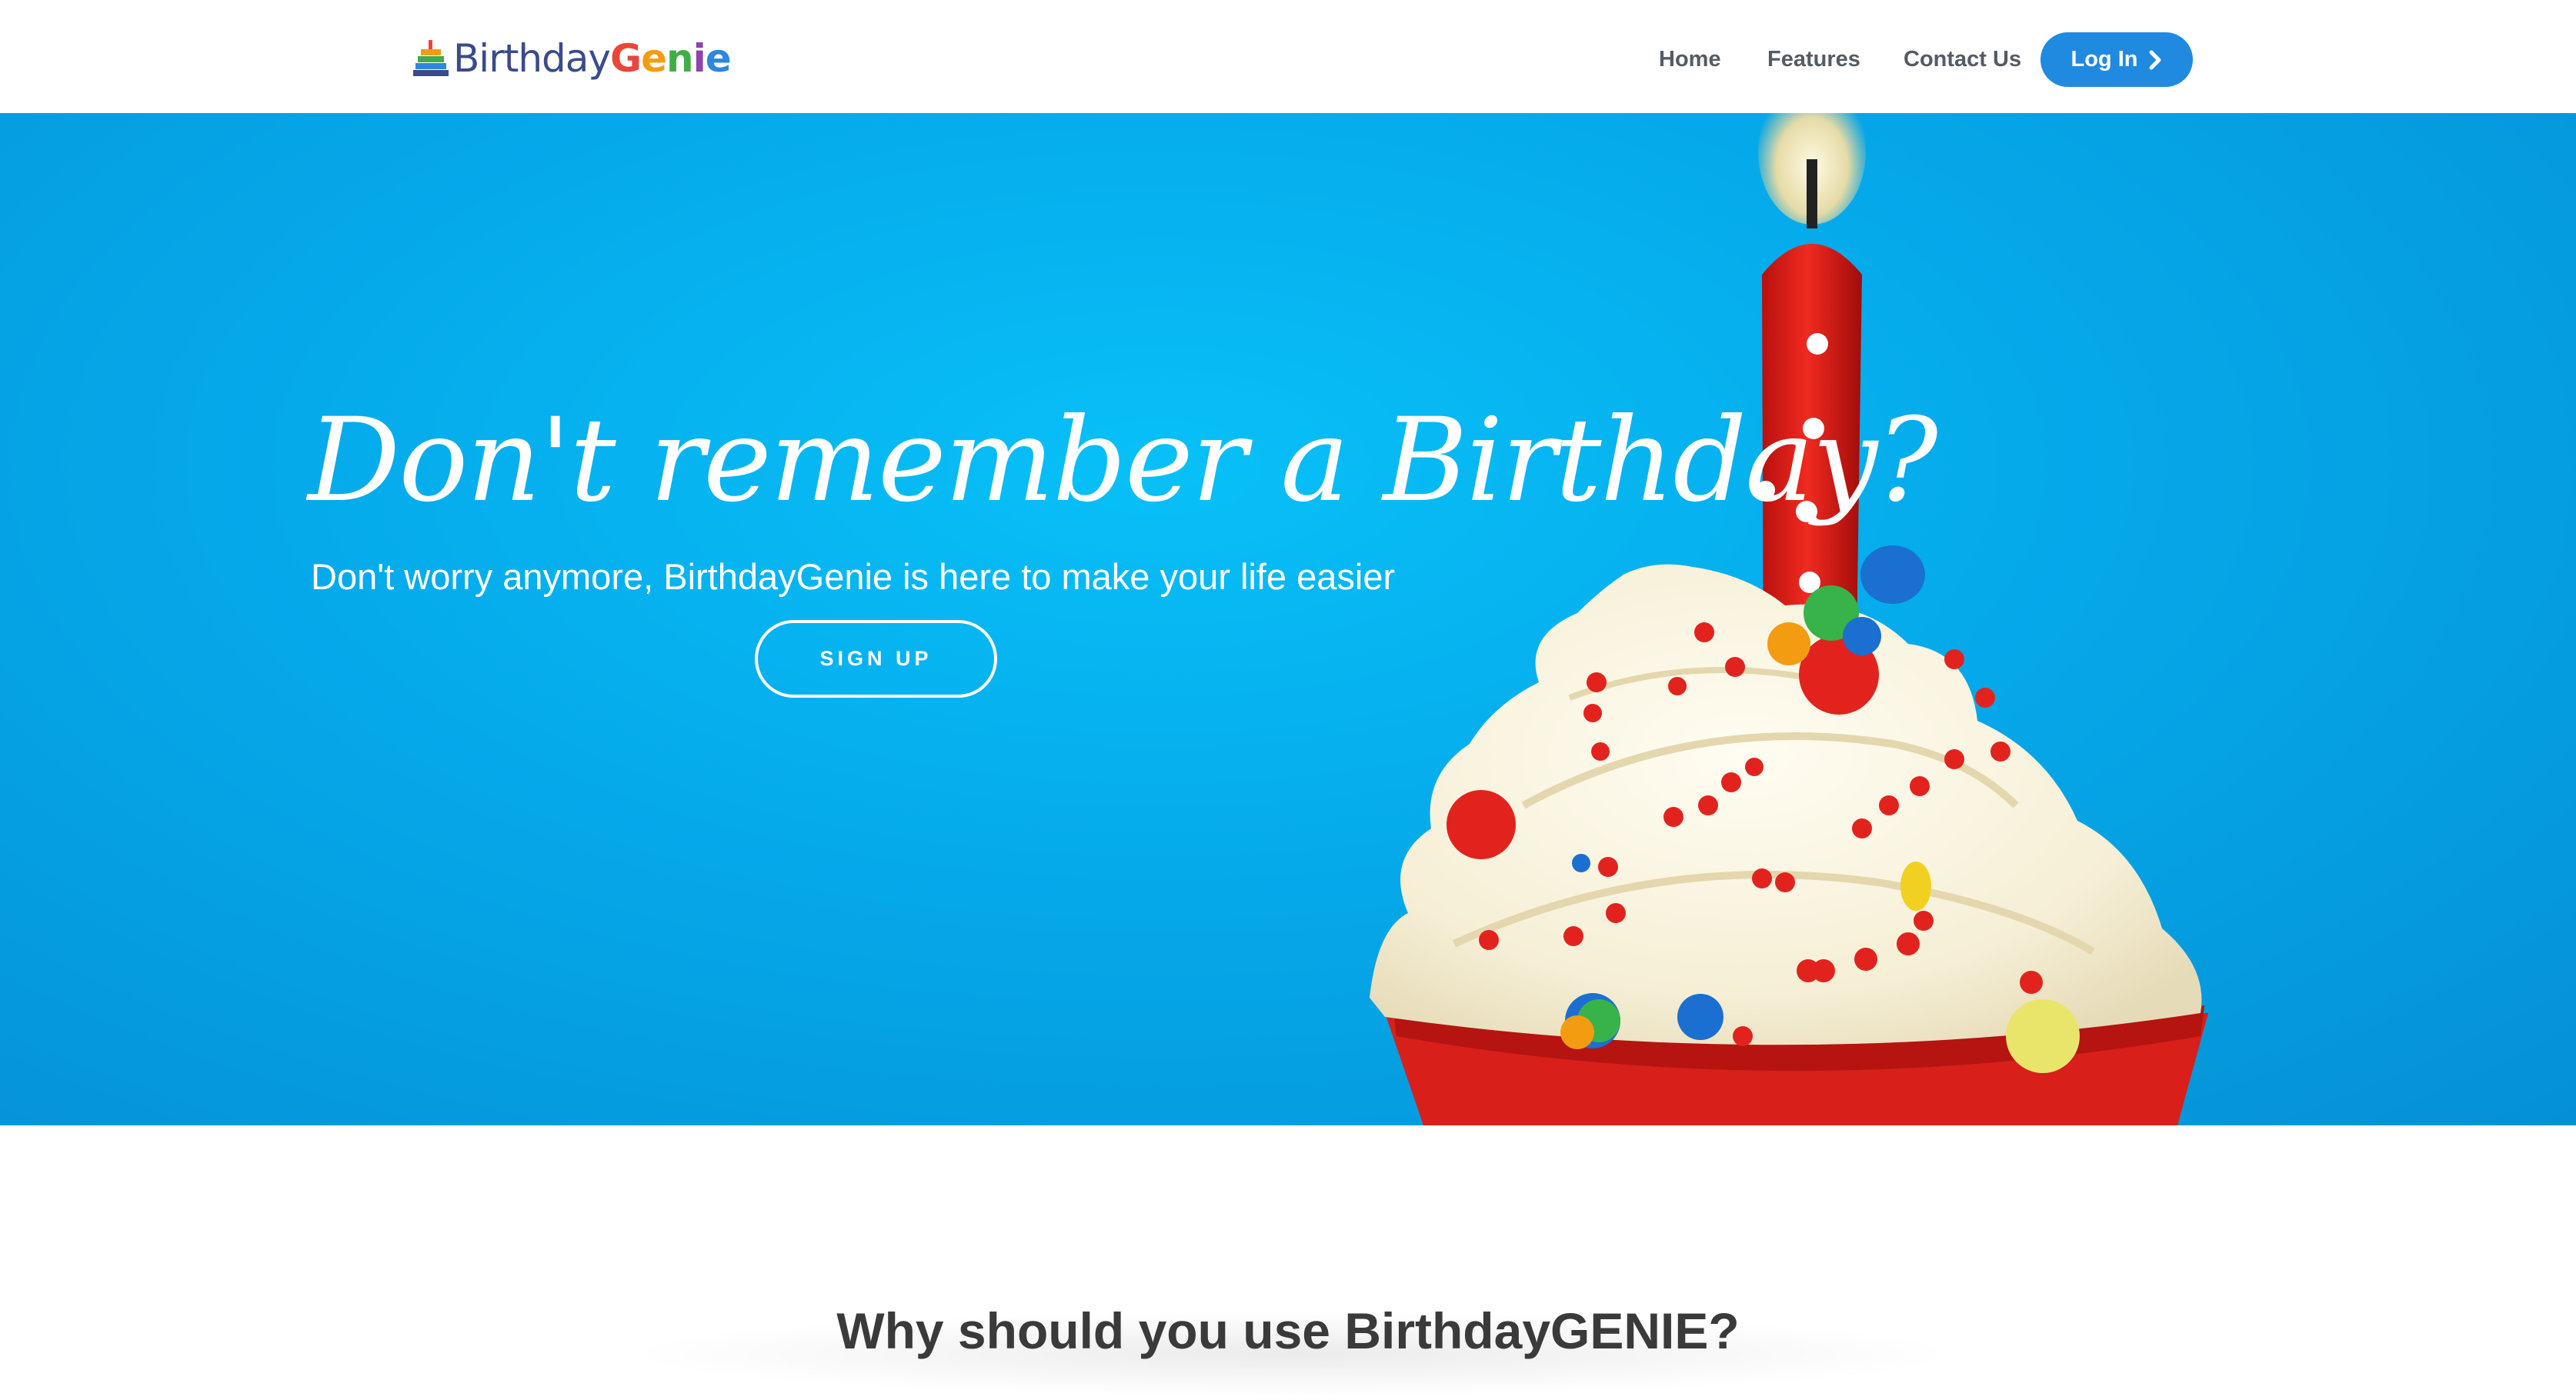 The image size is (2576, 1400). Describe the element at coordinates (1962, 59) in the screenshot. I see `nav-contact-link: Contact Us` at that location.